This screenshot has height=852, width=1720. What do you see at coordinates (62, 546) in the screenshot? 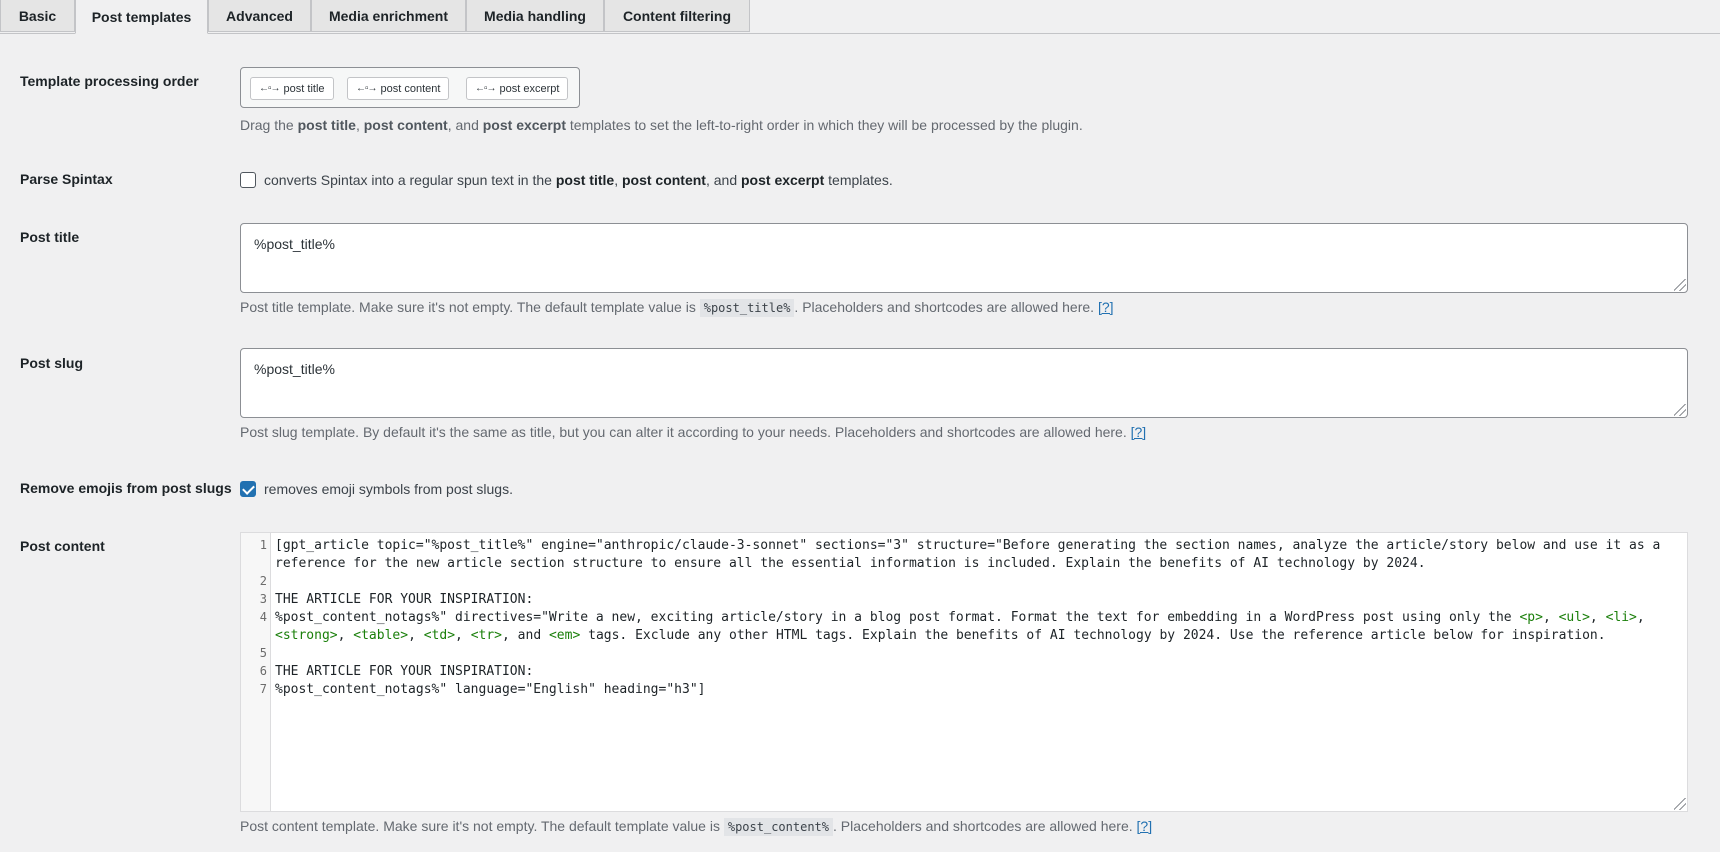
I see `post-content-label: Post content` at bounding box center [62, 546].